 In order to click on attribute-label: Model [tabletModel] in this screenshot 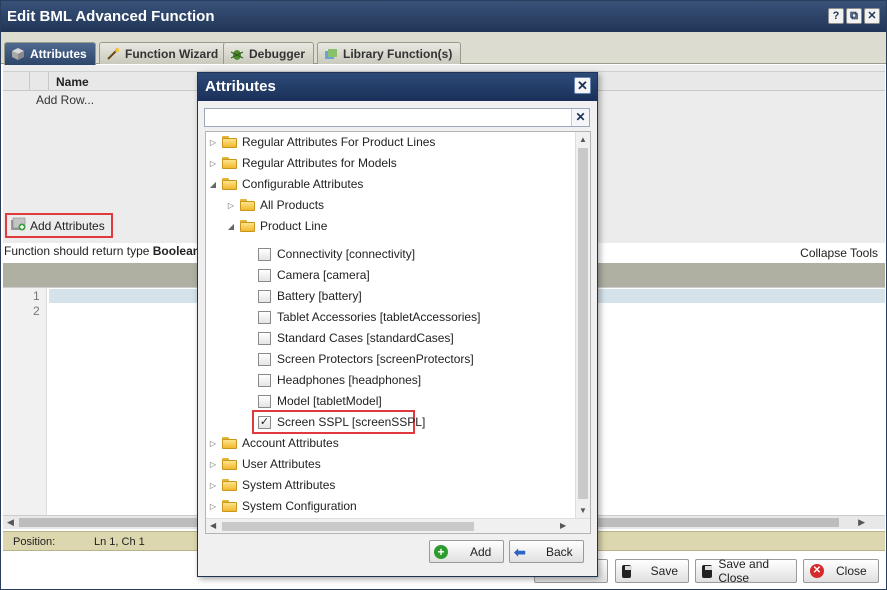, I will do `click(329, 401)`.